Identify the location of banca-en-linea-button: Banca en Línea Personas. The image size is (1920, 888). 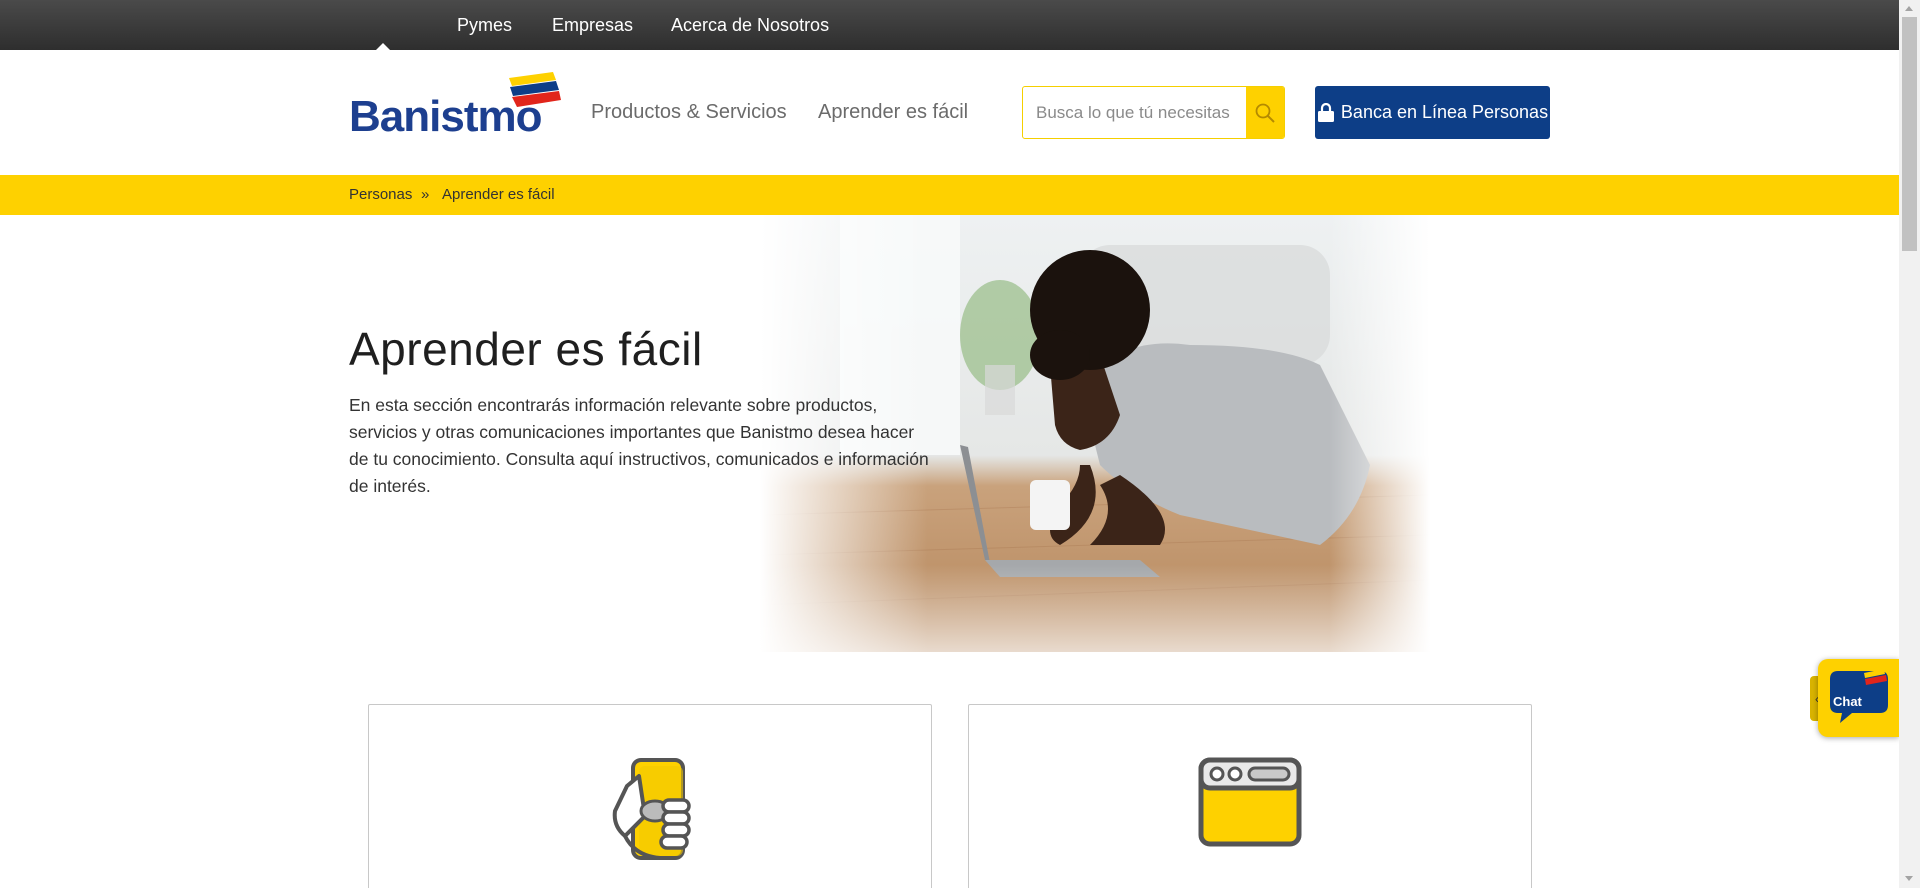
(1432, 112).